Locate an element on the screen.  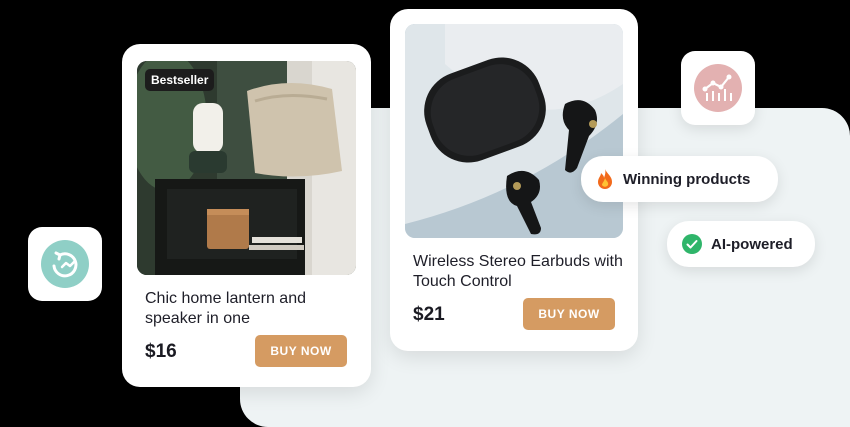
lantern-photo-illustration is located at coordinates (246, 168).